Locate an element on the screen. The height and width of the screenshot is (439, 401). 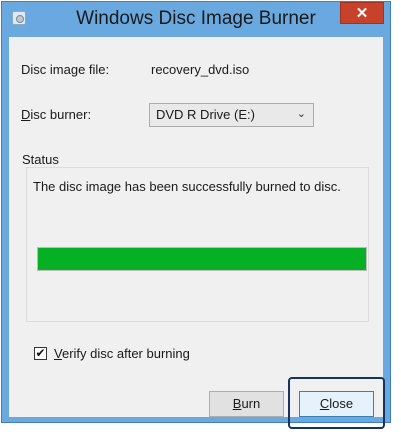
disc-burner-select: DVD R Drive (E:) ⌄ is located at coordinates (231, 115).